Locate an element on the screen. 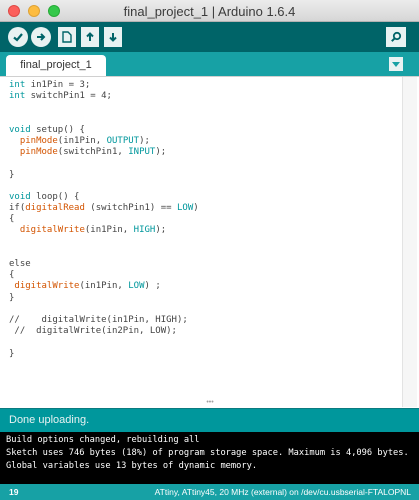 The image size is (419, 500). save-sketch-button is located at coordinates (113, 37).